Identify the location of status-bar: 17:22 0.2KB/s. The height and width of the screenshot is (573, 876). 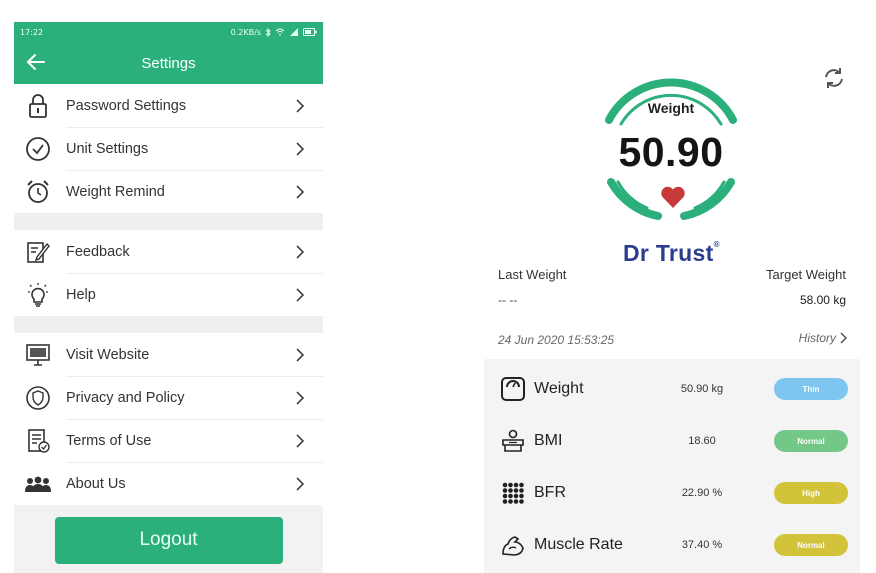
(168, 32).